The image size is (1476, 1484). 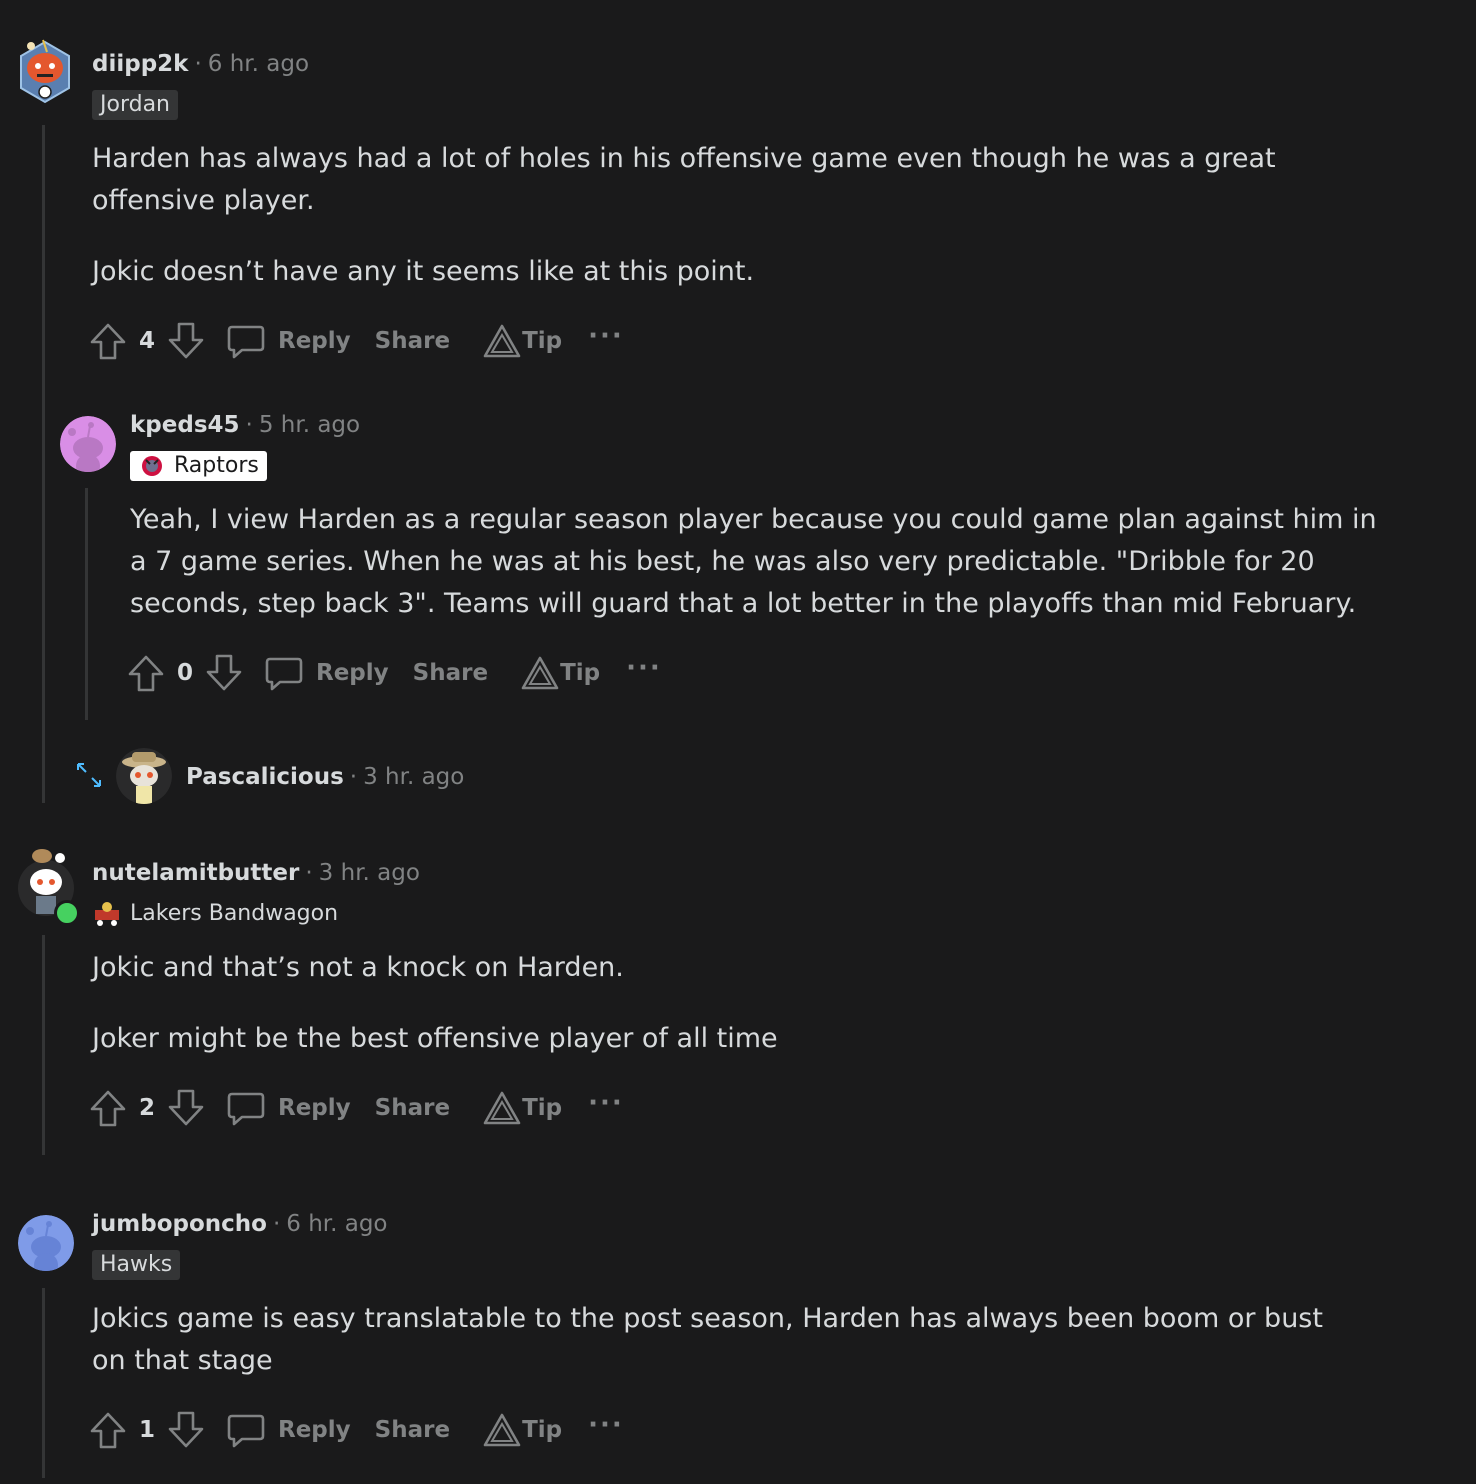 I want to click on bandwagon-icon, so click(x=107, y=914).